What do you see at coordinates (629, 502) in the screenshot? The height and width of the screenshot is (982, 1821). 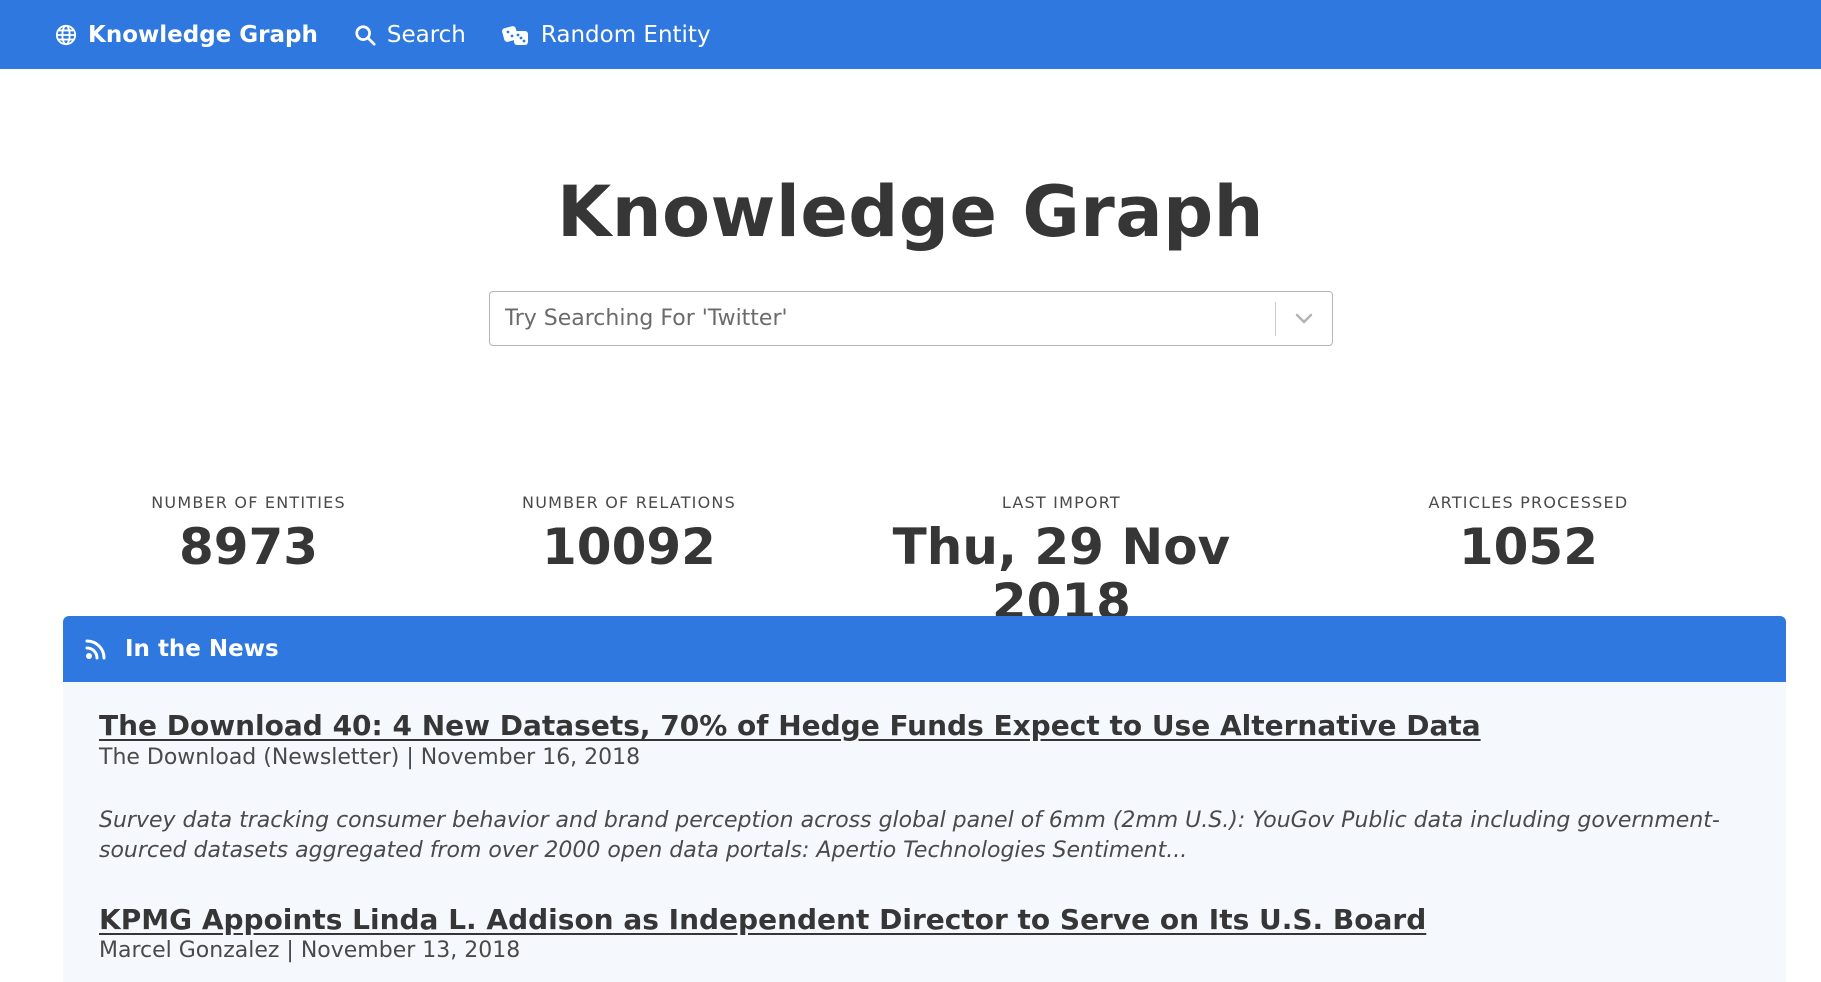 I see `stat-label: Number of Relations` at bounding box center [629, 502].